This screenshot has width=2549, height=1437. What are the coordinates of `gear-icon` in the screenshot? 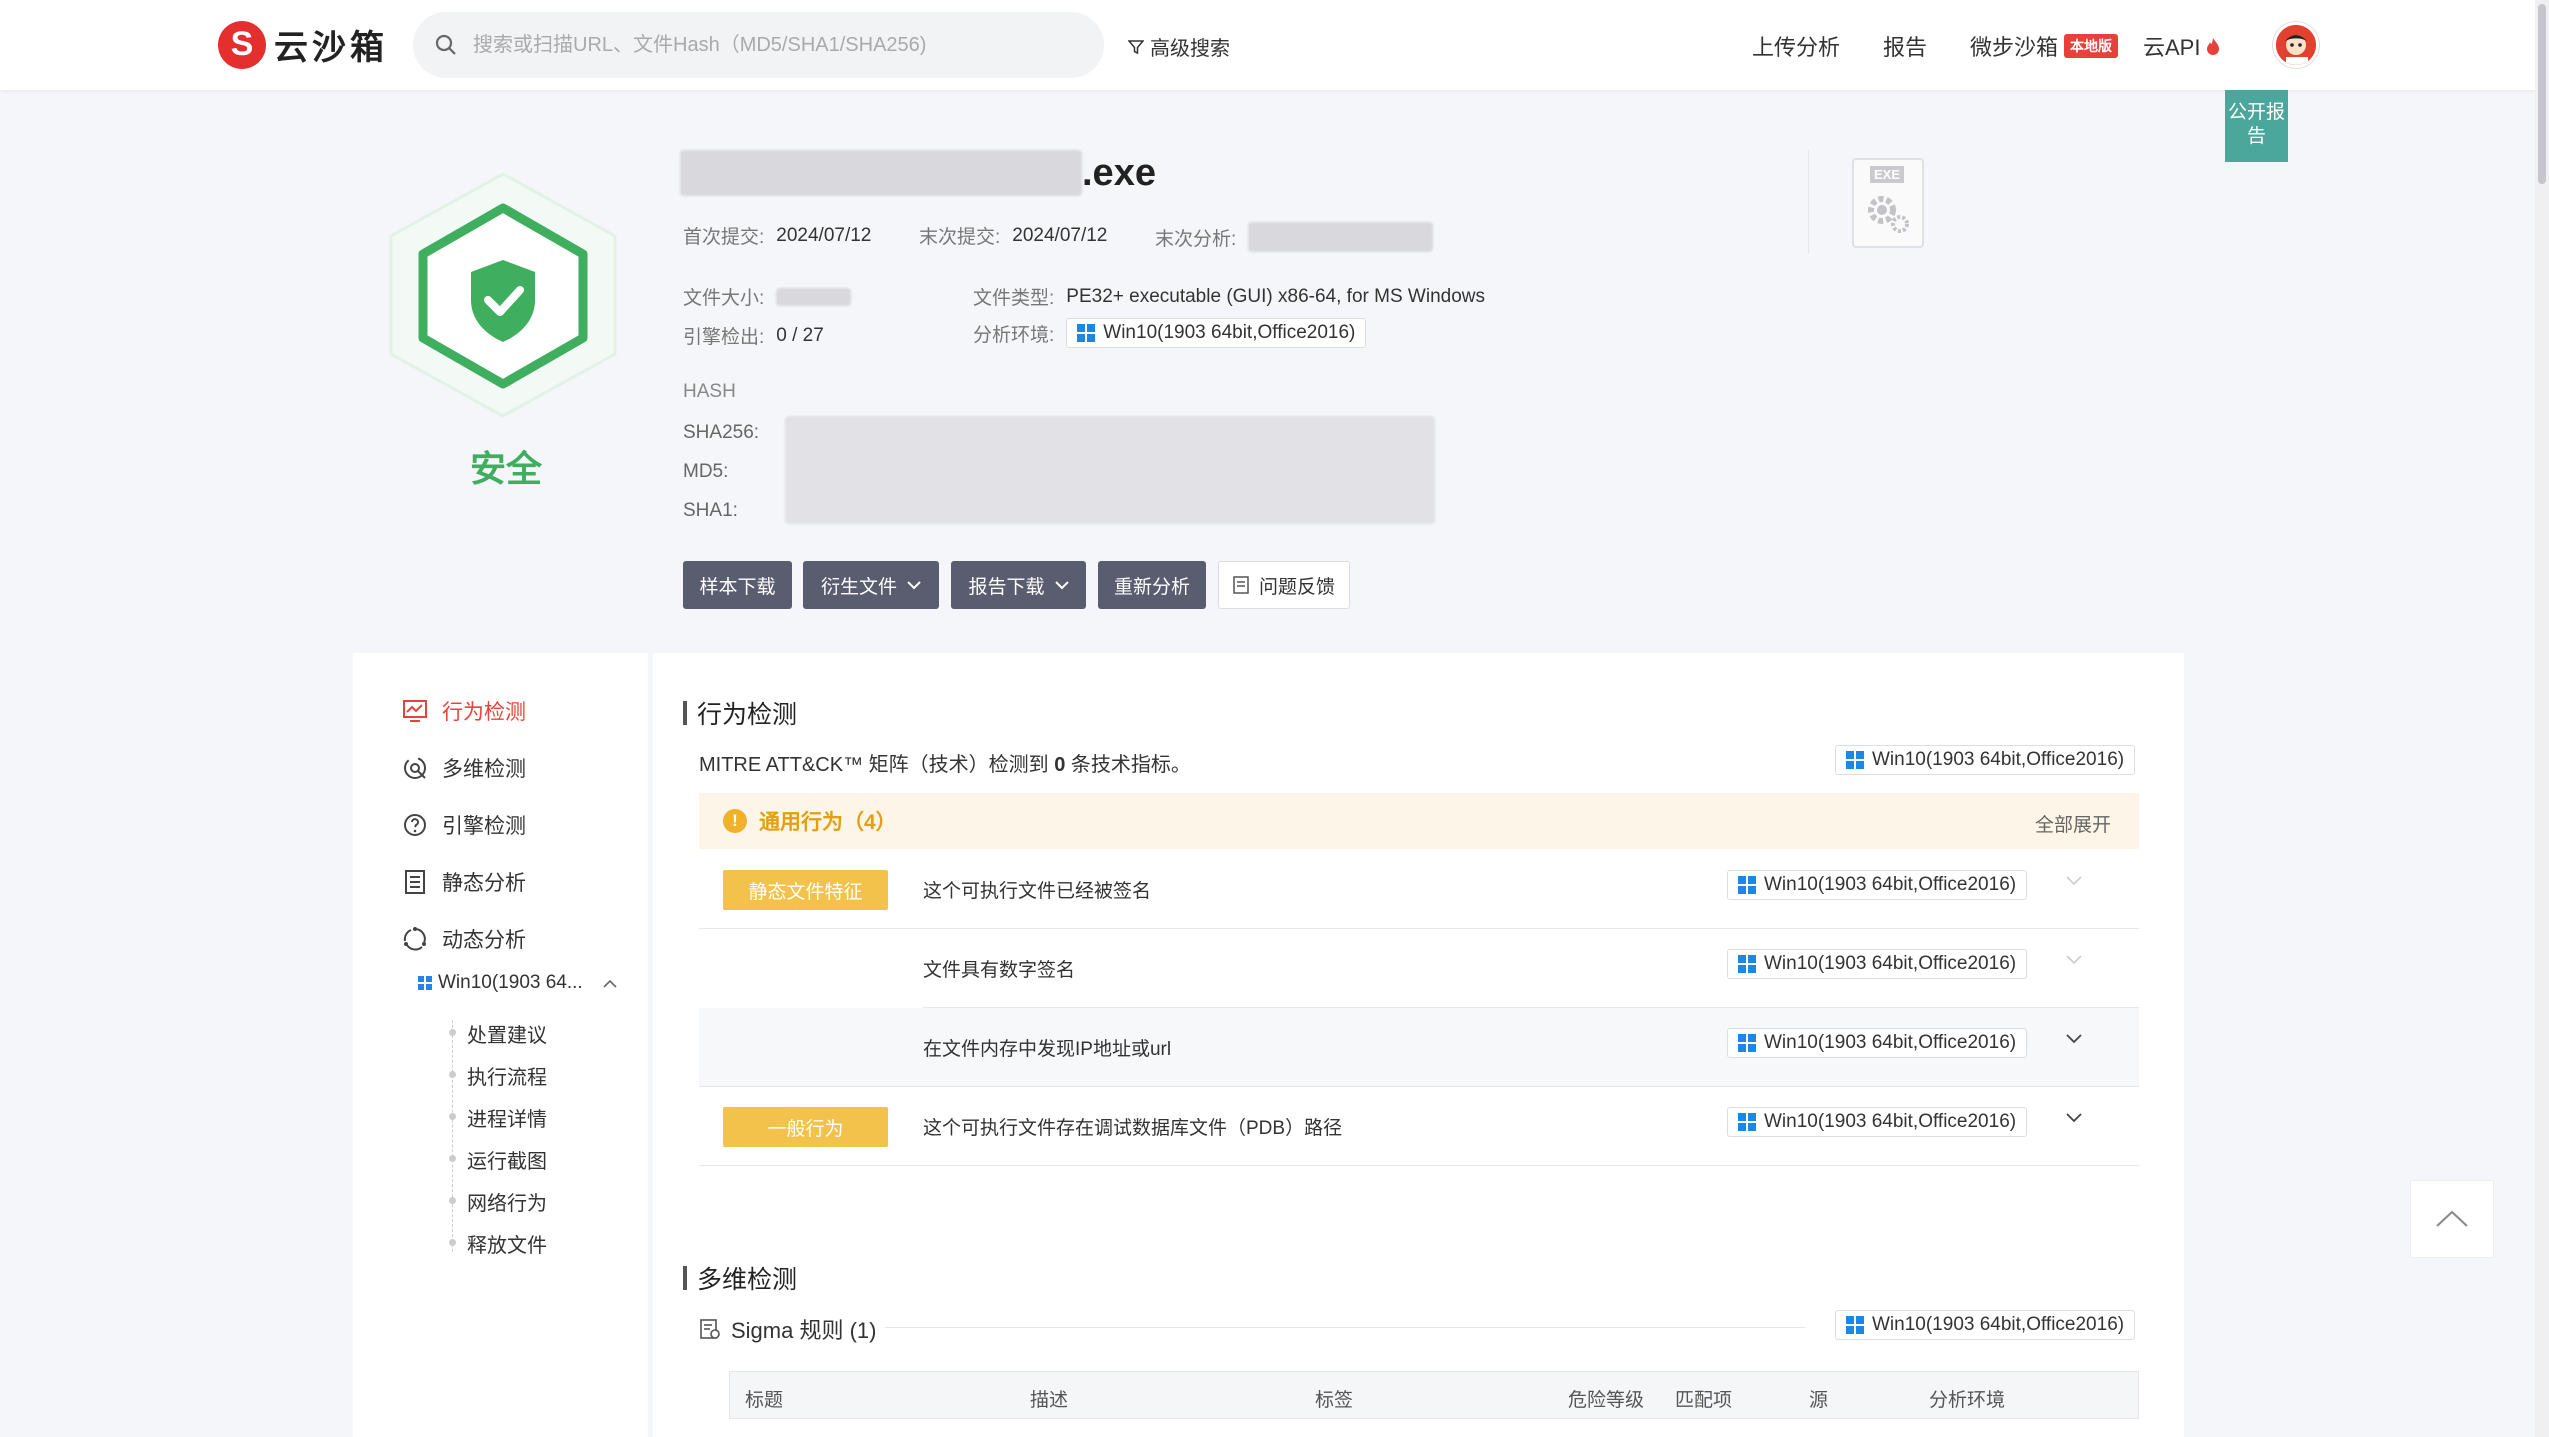 It's located at (1888, 214).